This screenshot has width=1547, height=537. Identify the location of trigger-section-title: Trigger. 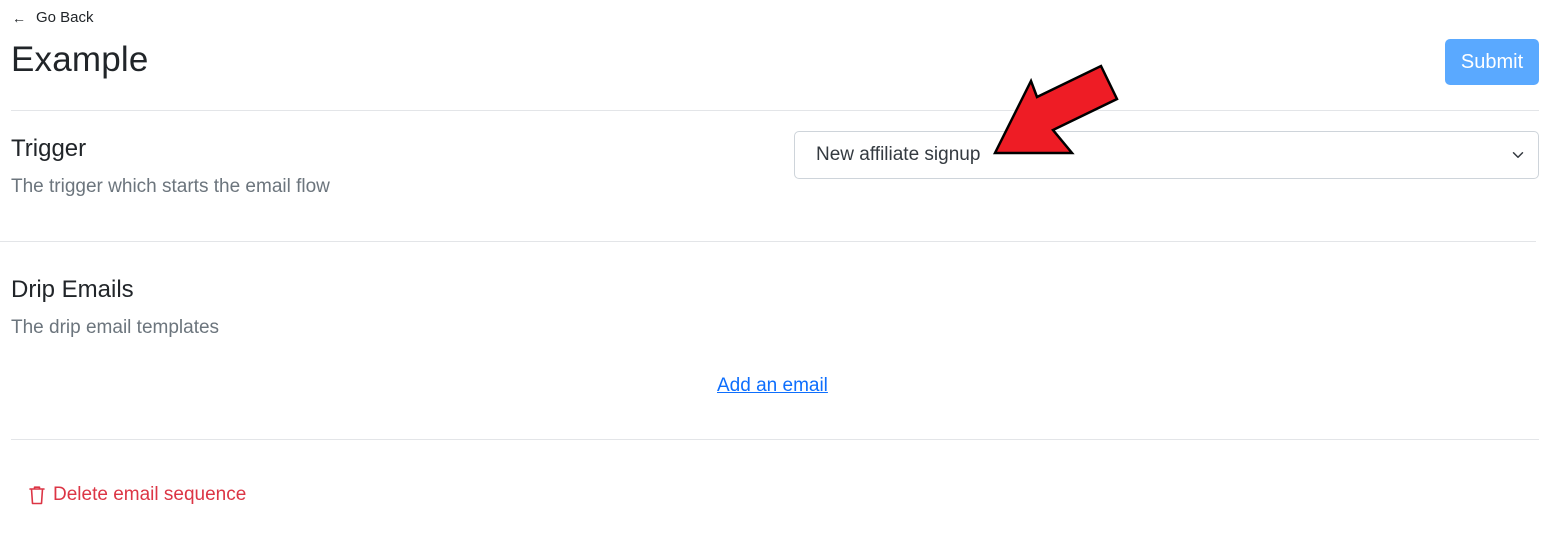
(49, 148).